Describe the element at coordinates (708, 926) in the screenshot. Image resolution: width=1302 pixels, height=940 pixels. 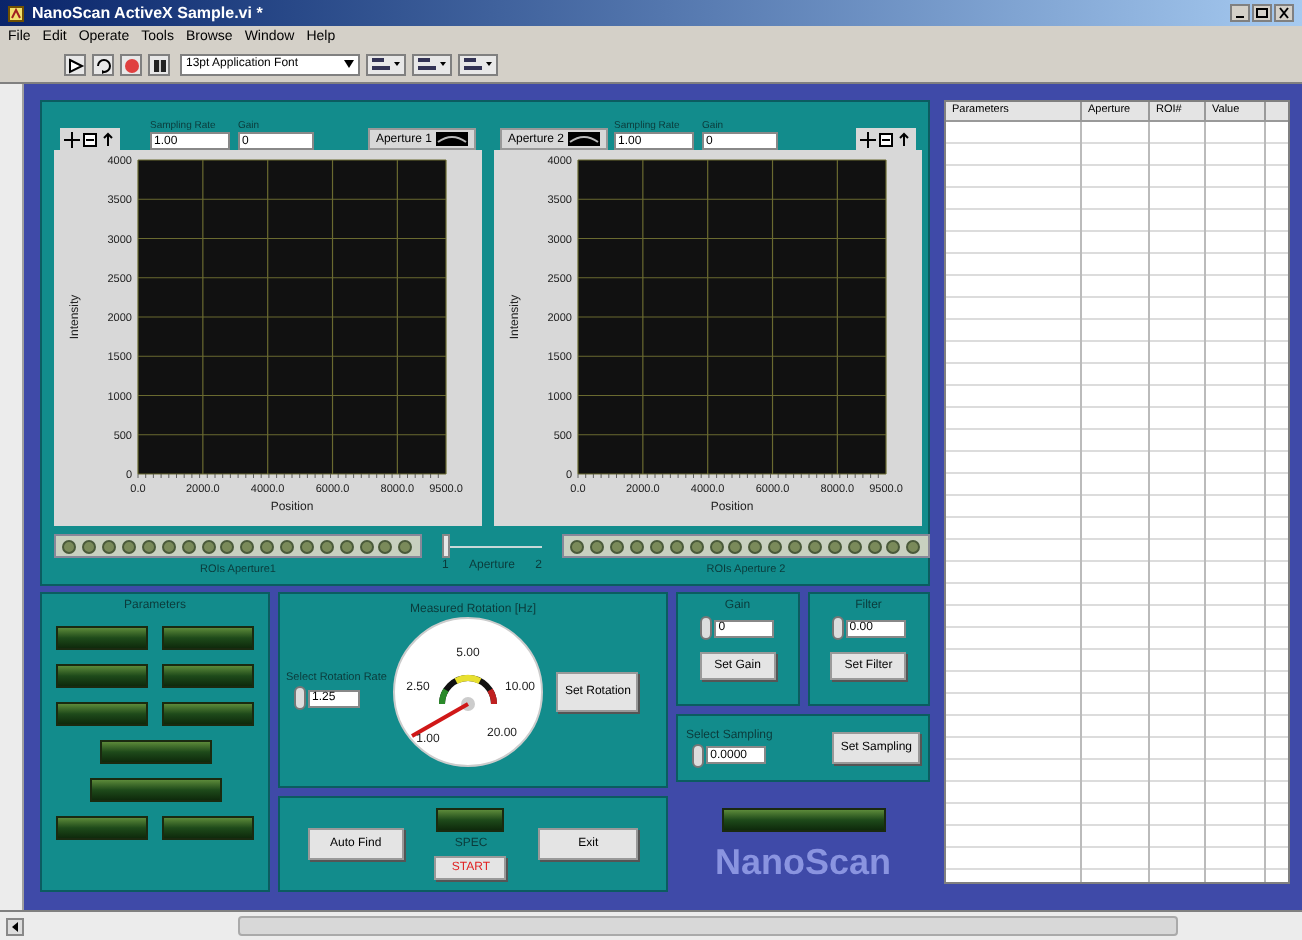
I see `scroll-thumb` at that location.